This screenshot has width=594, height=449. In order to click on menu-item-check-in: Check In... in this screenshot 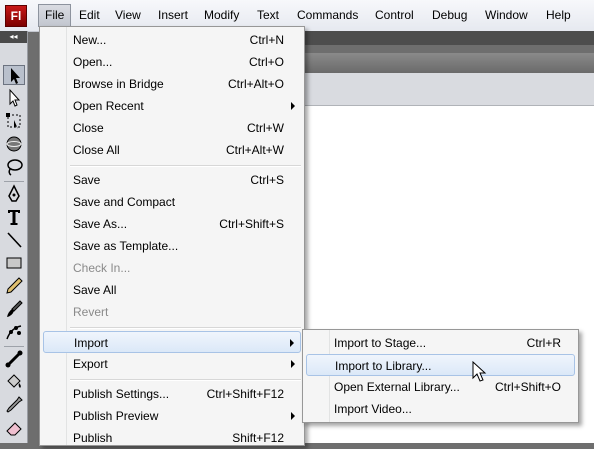, I will do `click(102, 268)`.